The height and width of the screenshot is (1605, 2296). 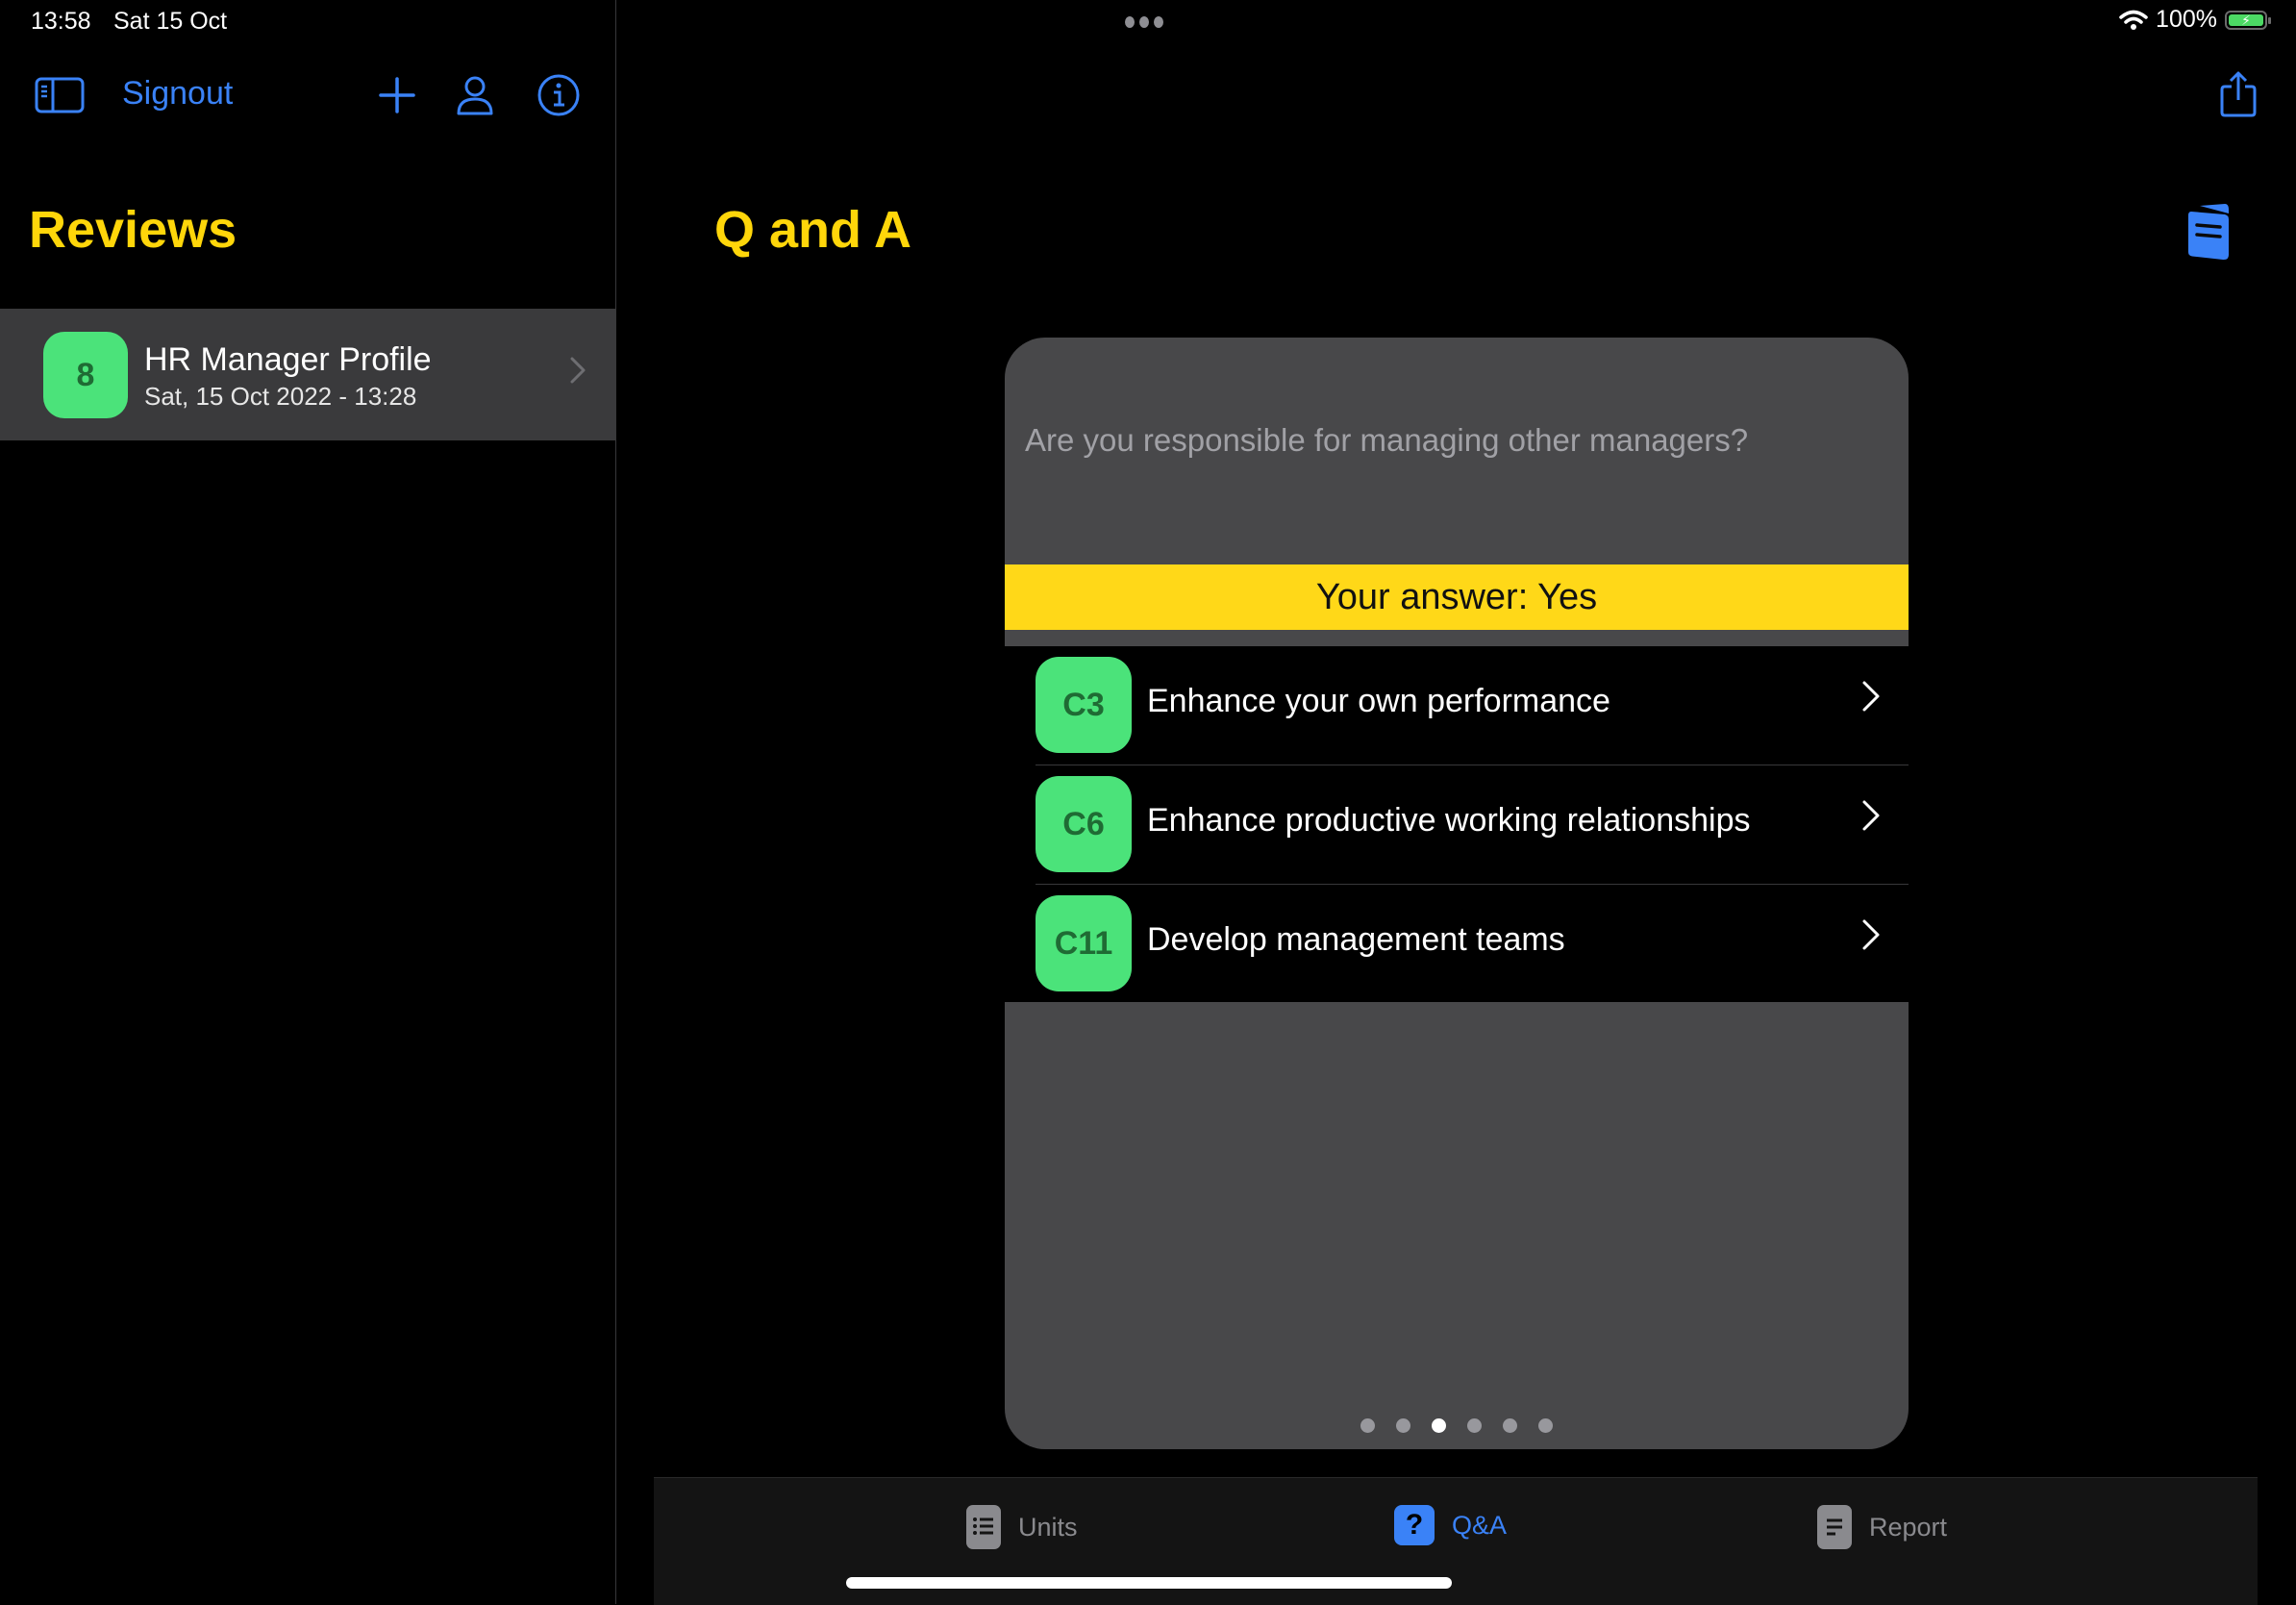 What do you see at coordinates (1457, 597) in the screenshot?
I see `answer-banner: Your answer: Yes` at bounding box center [1457, 597].